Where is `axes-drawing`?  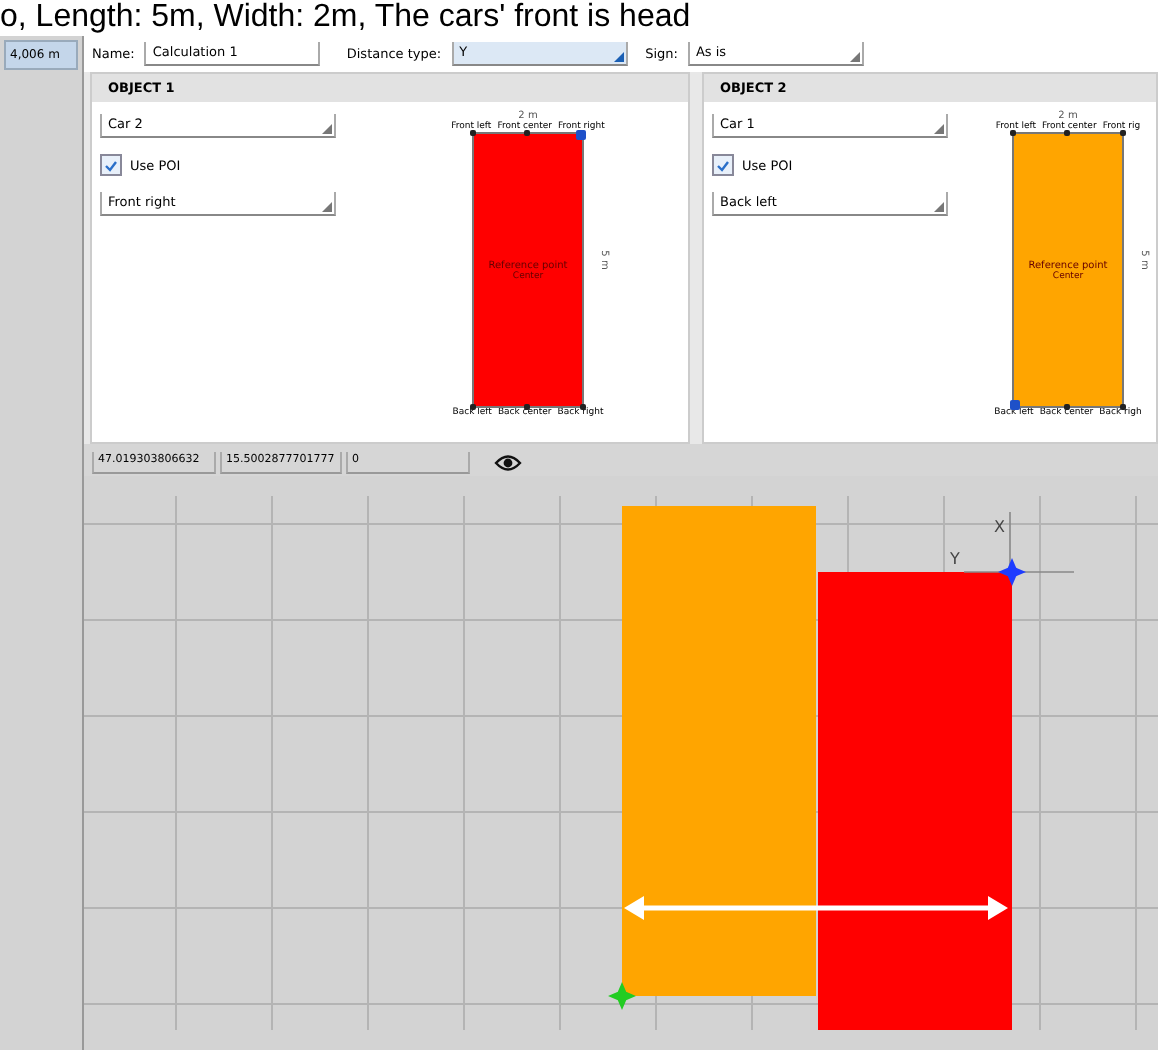 axes-drawing is located at coordinates (1019, 542).